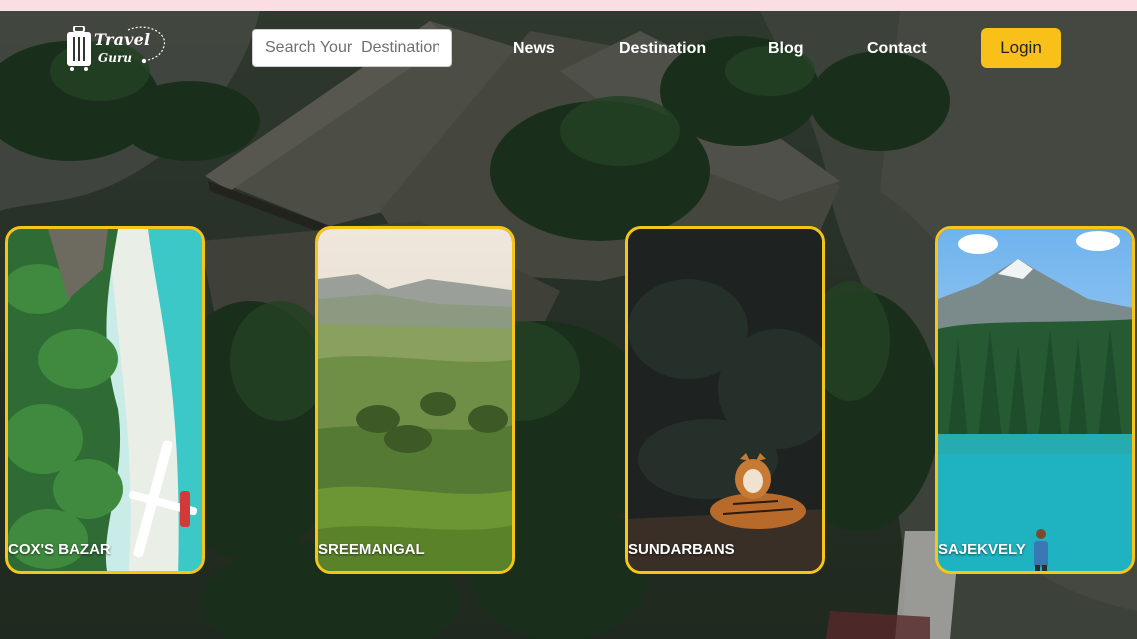 This screenshot has width=1137, height=639. I want to click on coxs-bazar-image, so click(105, 400).